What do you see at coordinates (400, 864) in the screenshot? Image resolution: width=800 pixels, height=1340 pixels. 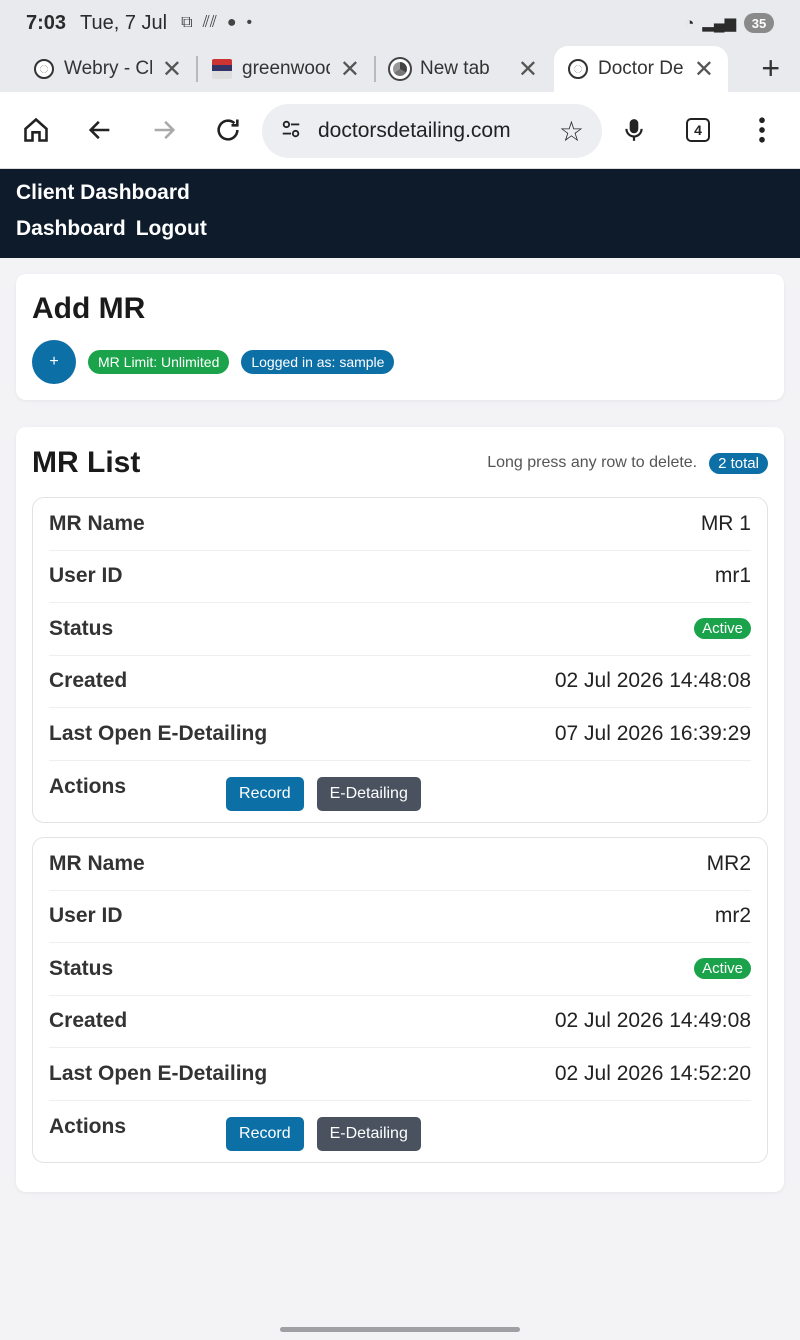 I see `mr-name-row: MR Name MR2` at bounding box center [400, 864].